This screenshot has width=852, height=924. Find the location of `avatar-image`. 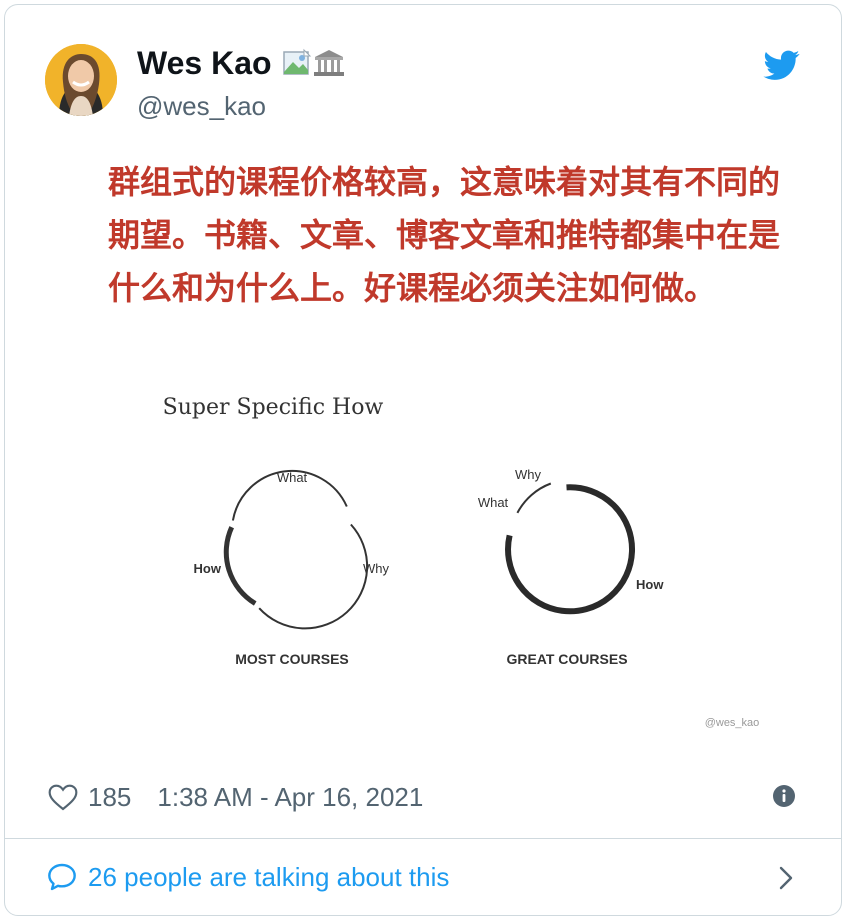

avatar-image is located at coordinates (81, 80).